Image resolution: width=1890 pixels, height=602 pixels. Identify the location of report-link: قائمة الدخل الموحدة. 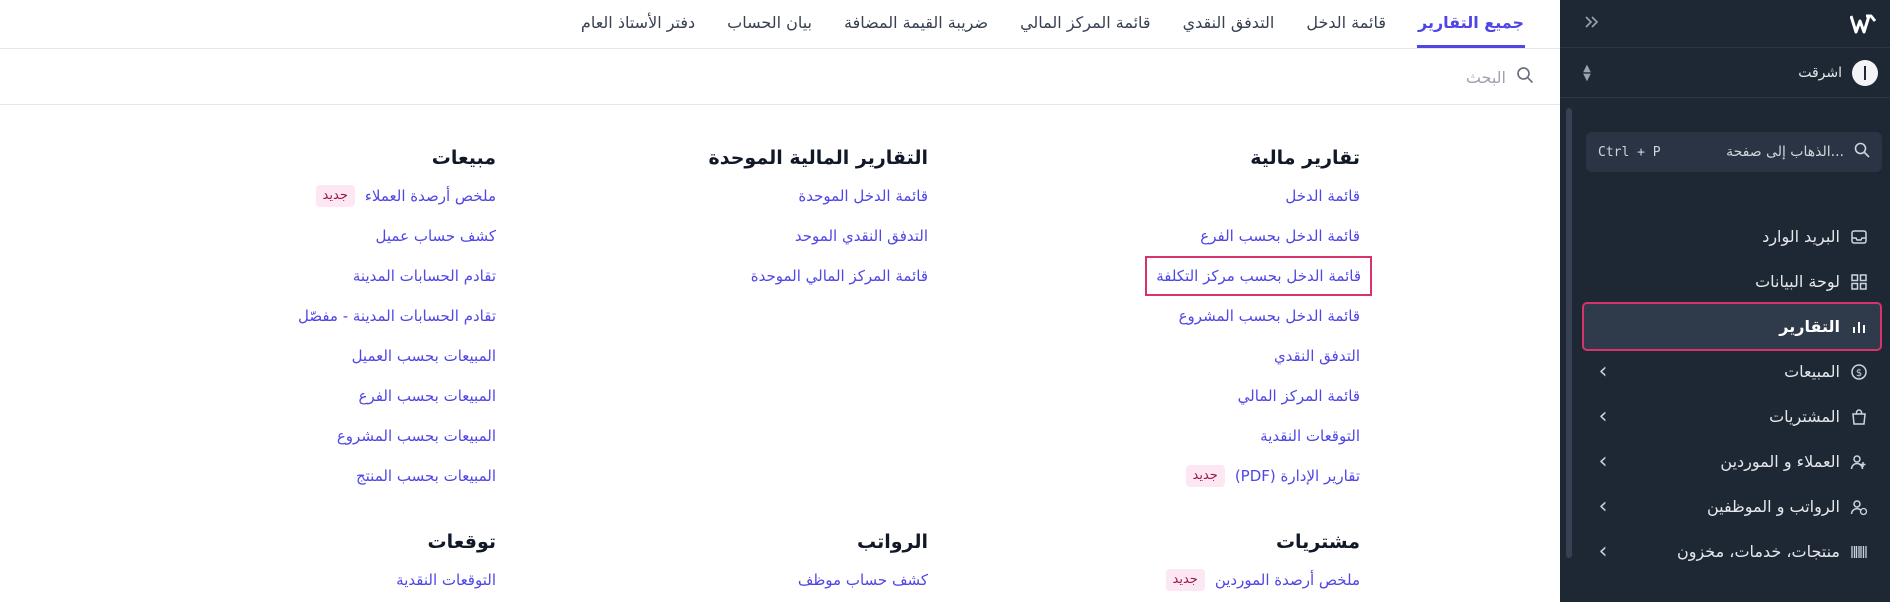
(712, 196).